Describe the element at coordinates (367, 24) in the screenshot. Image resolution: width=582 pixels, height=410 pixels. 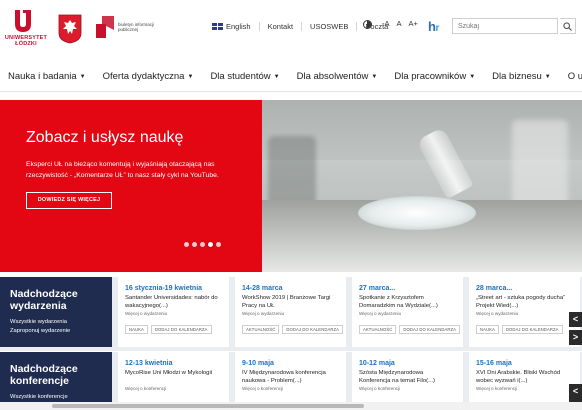
I see `contrast-toggle-icon` at that location.